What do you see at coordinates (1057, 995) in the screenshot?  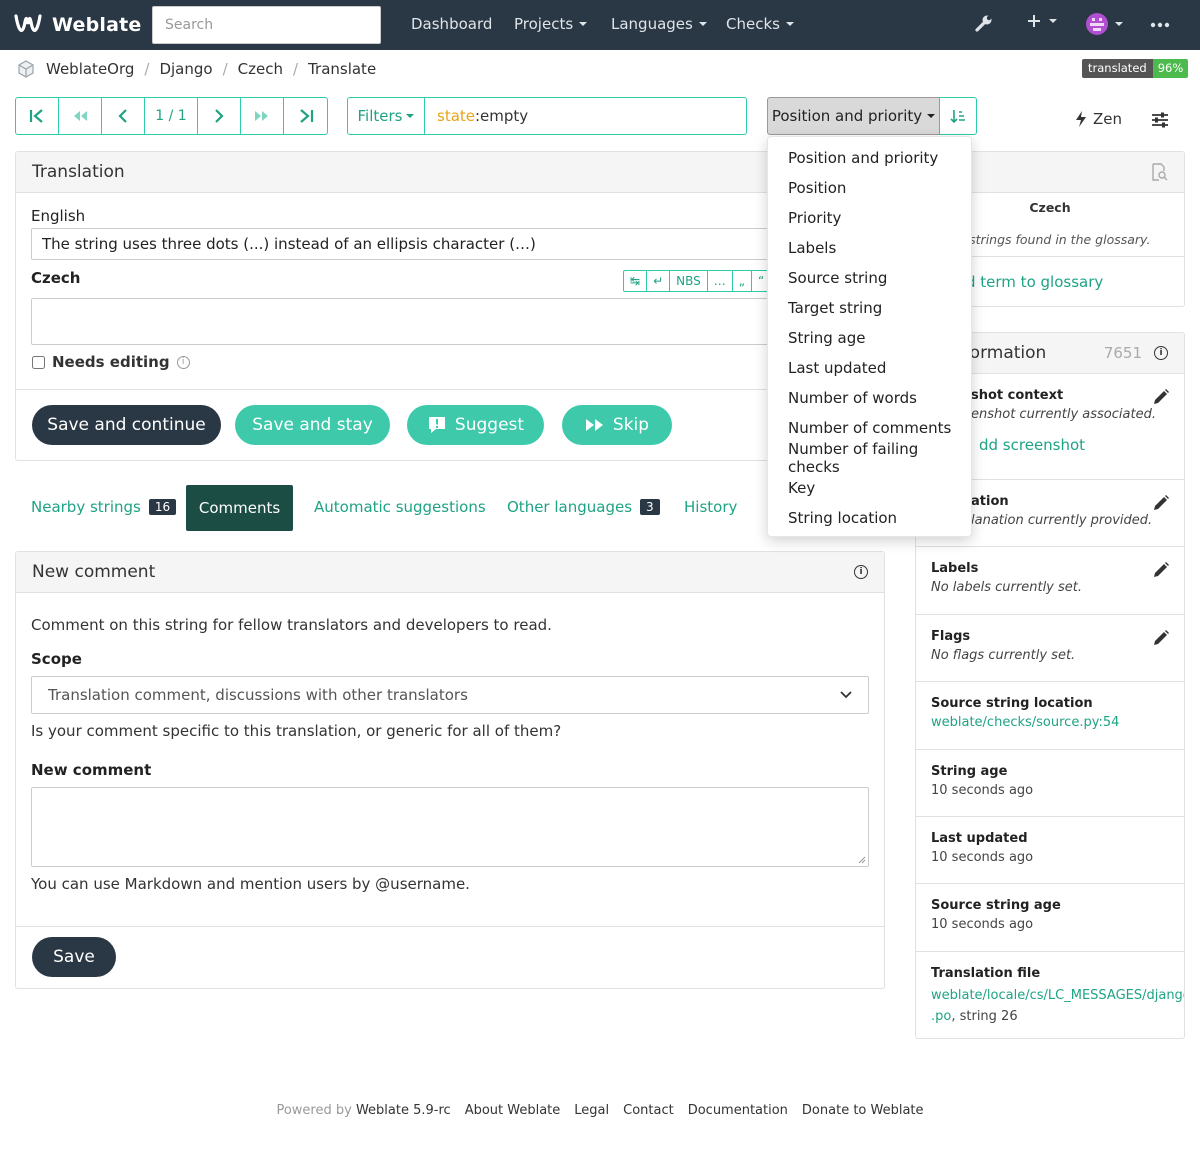 I see `translation-file-link: weblate/locale/cs/LC_MESSAGES/django` at bounding box center [1057, 995].